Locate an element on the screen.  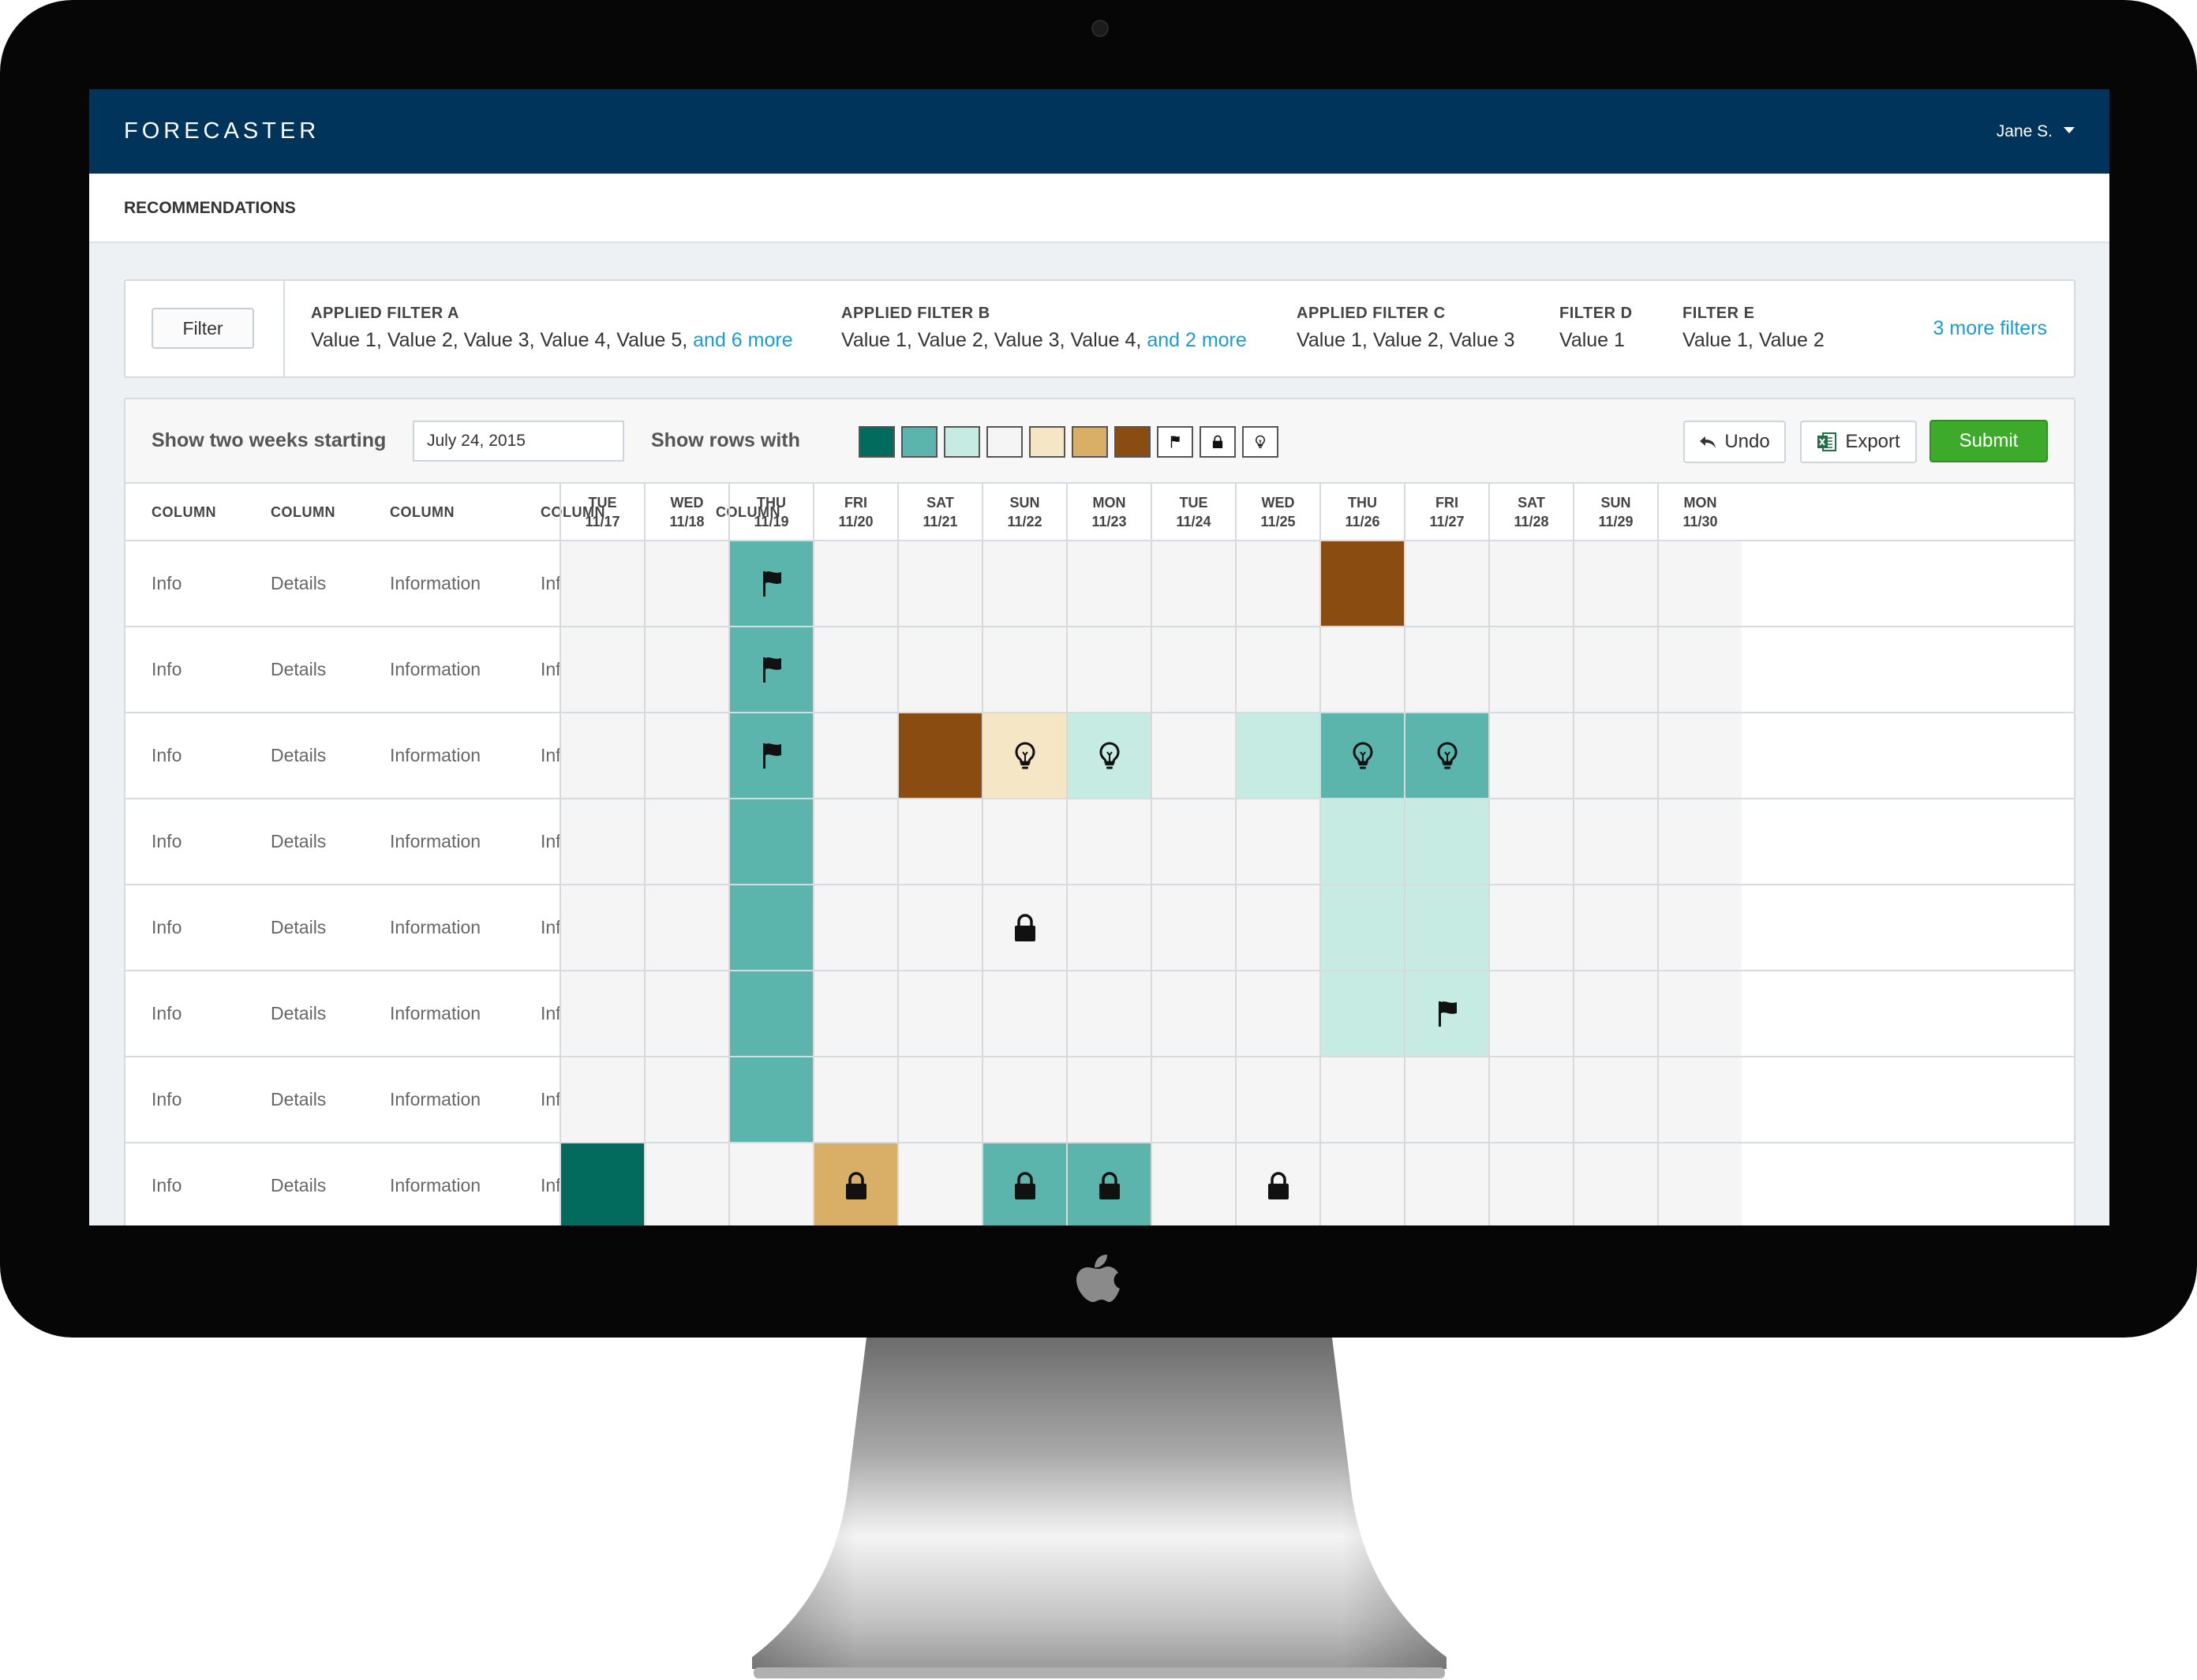
filter-more-link: and 2 more is located at coordinates (1196, 340).